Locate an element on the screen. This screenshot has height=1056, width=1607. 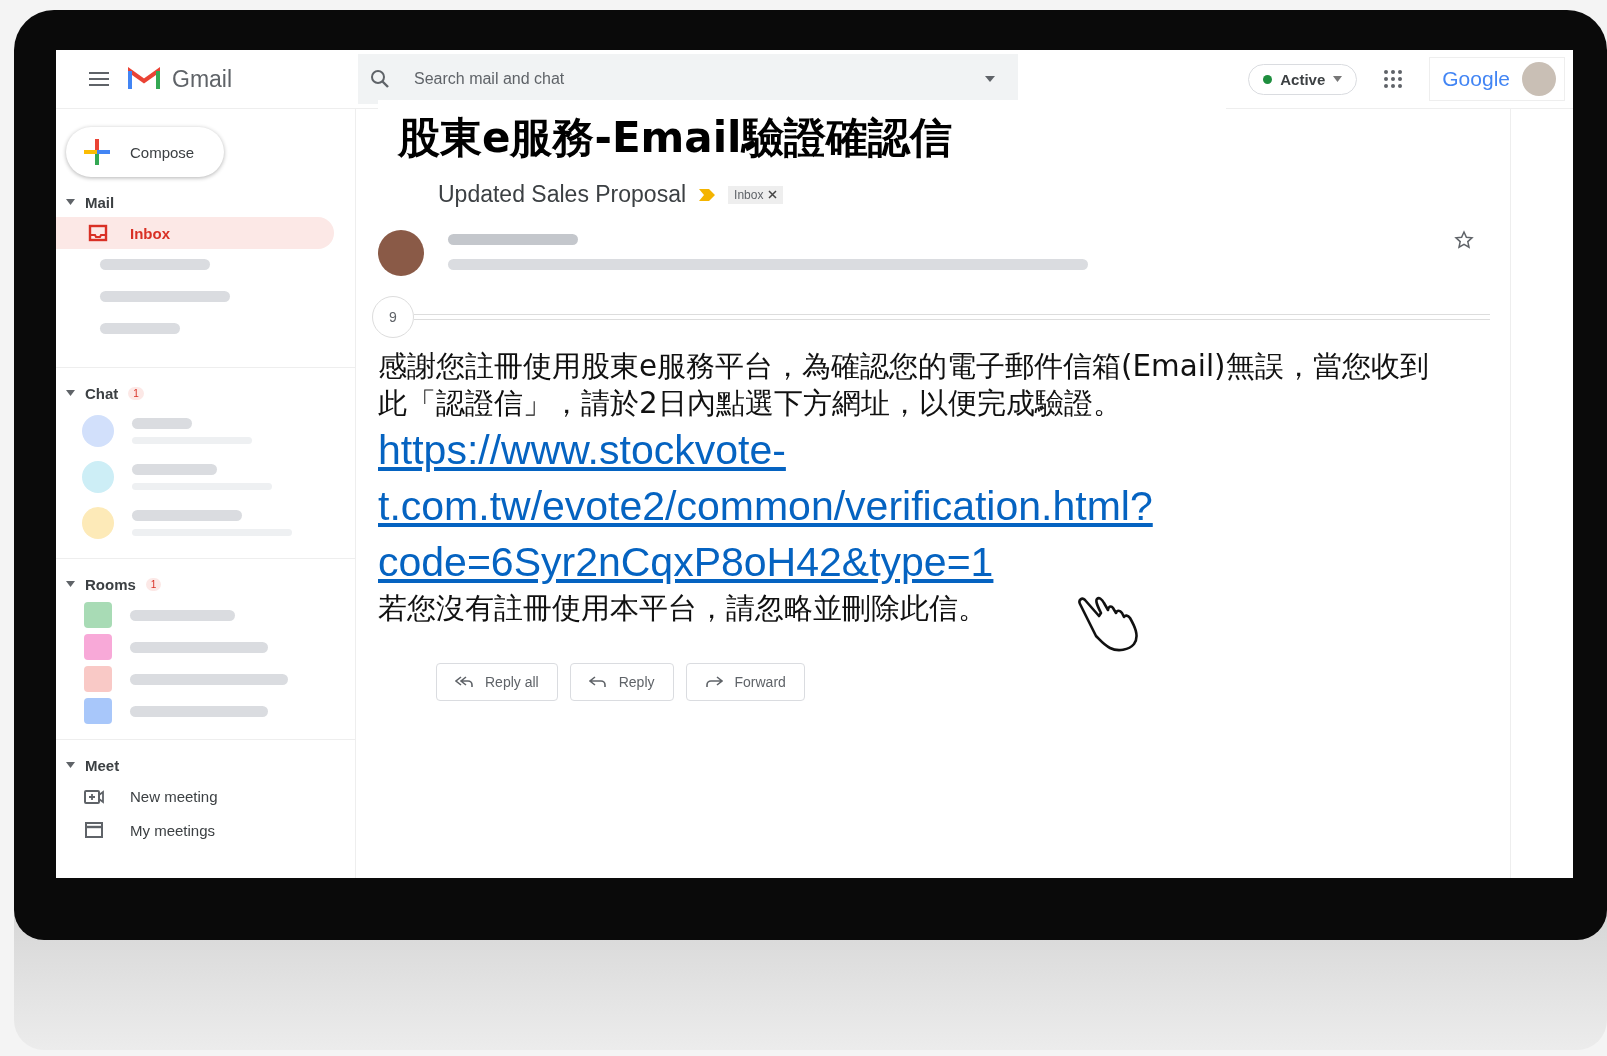
email-action-button: Reply all is located at coordinates (497, 682).